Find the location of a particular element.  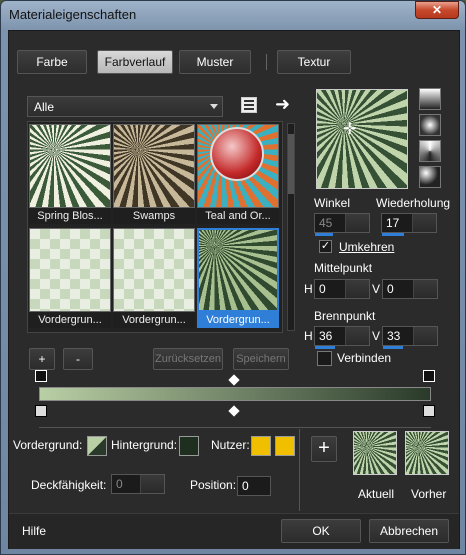

bottom-left-stop is located at coordinates (41, 411).